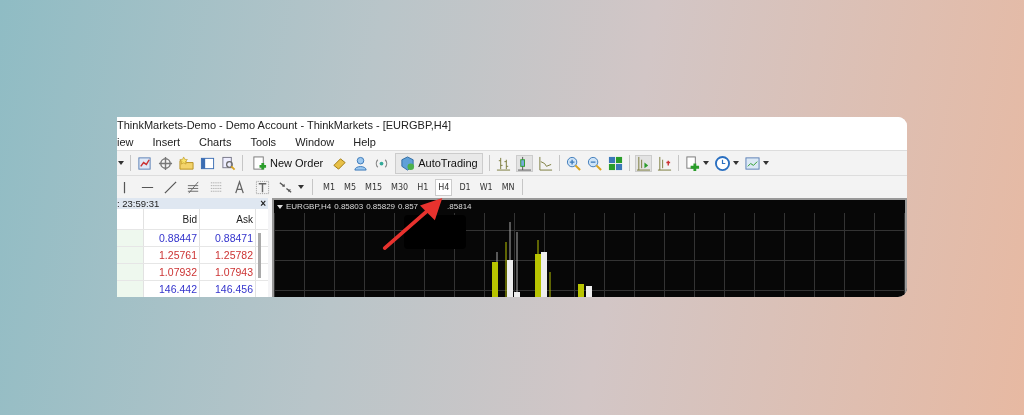 Image resolution: width=1024 pixels, height=415 pixels. What do you see at coordinates (381, 206) in the screenshot?
I see `price-value: 0.85829` at bounding box center [381, 206].